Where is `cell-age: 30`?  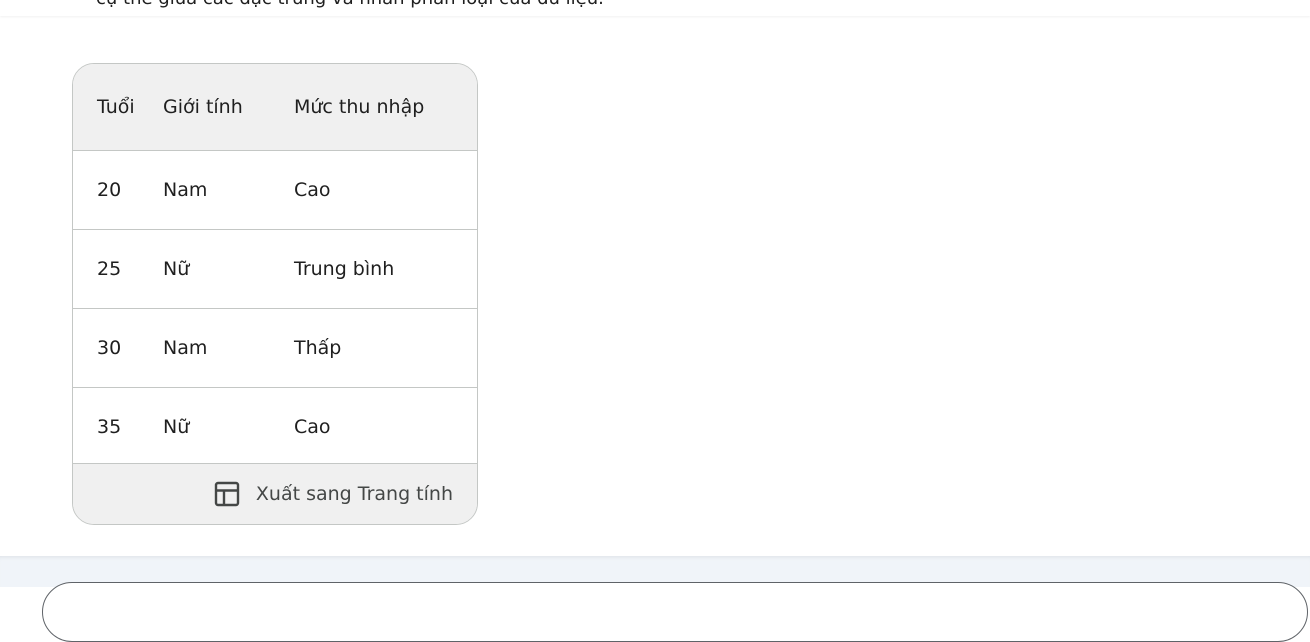 cell-age: 30 is located at coordinates (109, 347).